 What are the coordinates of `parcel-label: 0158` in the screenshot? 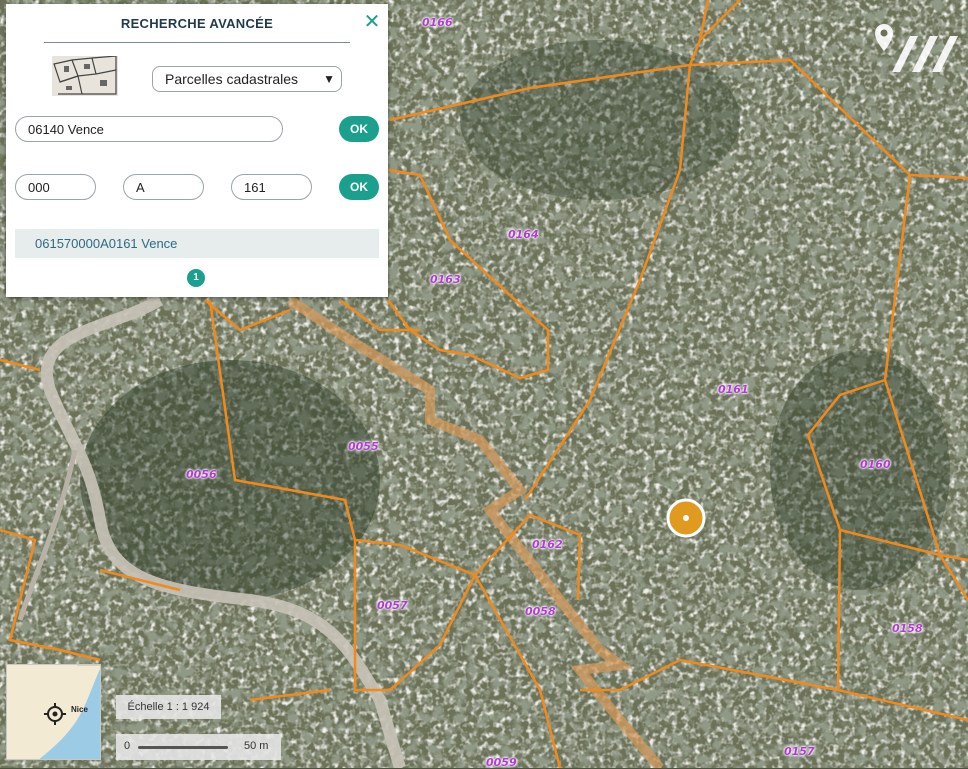 It's located at (907, 628).